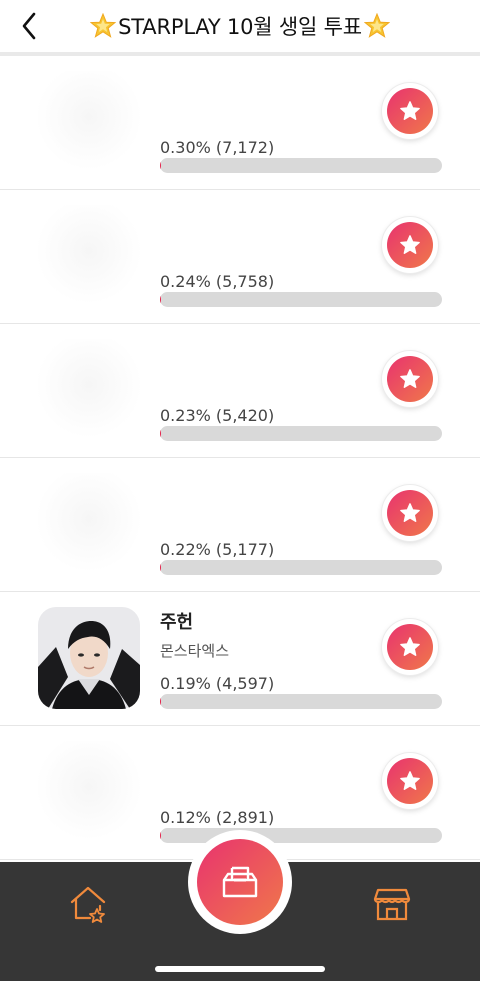  Describe the element at coordinates (217, 415) in the screenshot. I see `vote-stat: 0.23% (5,420)` at that location.